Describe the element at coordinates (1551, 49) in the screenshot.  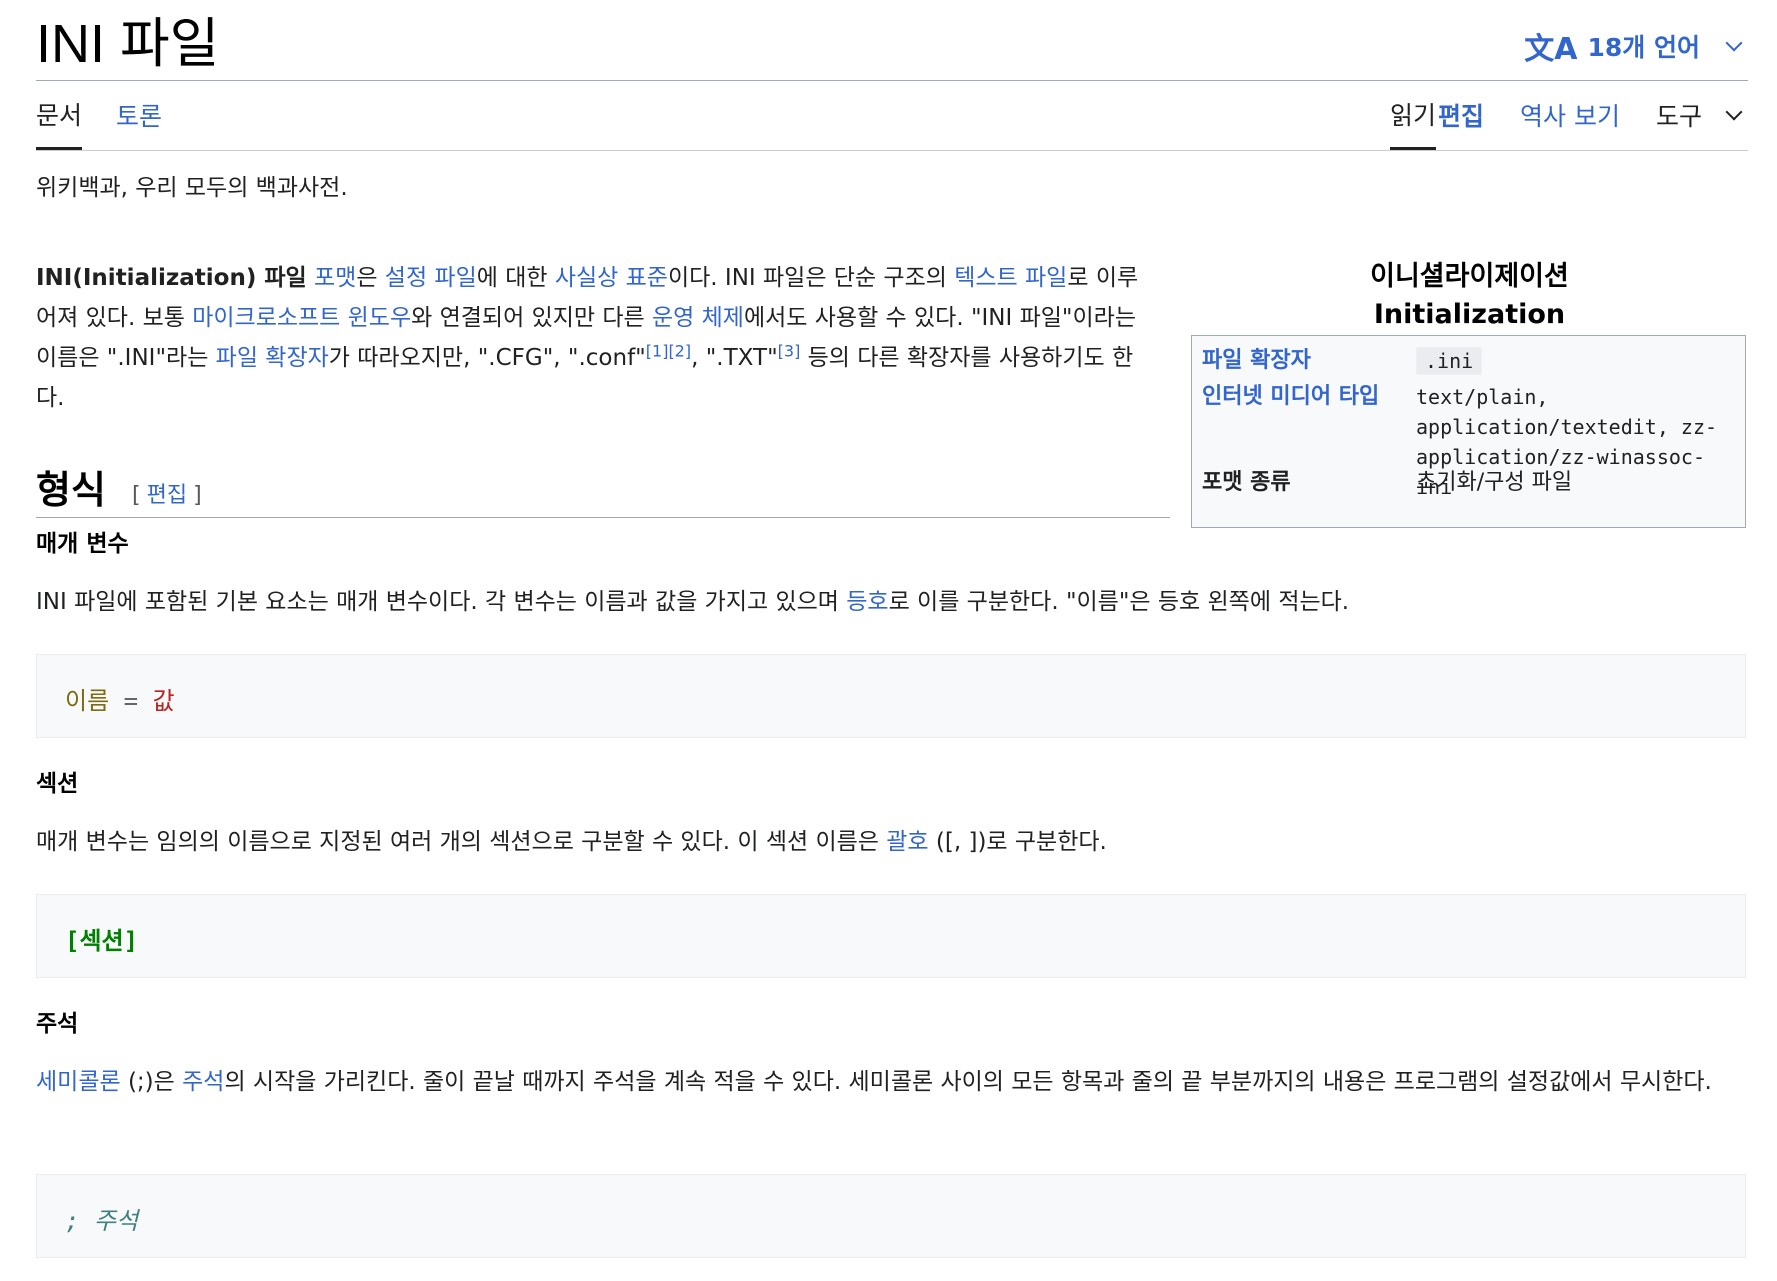
I see `translate-icon: 文A` at that location.